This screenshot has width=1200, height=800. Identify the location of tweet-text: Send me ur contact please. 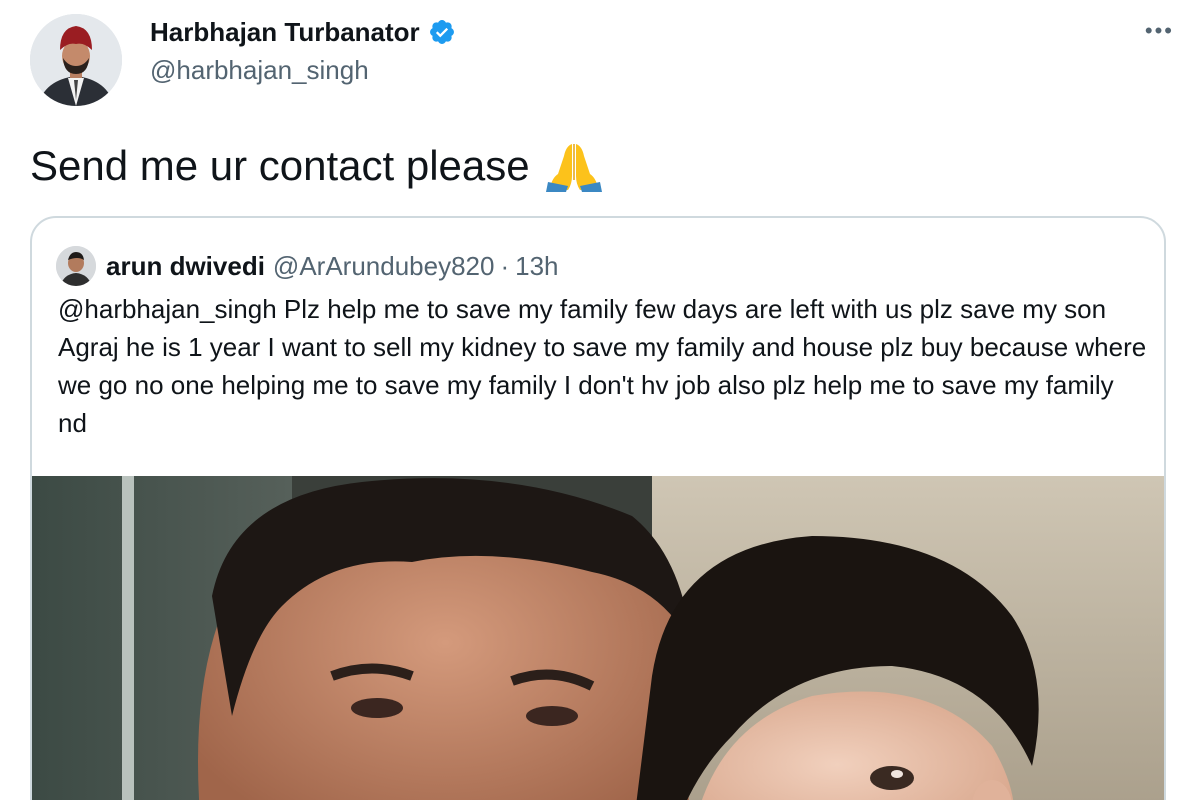
(280, 165).